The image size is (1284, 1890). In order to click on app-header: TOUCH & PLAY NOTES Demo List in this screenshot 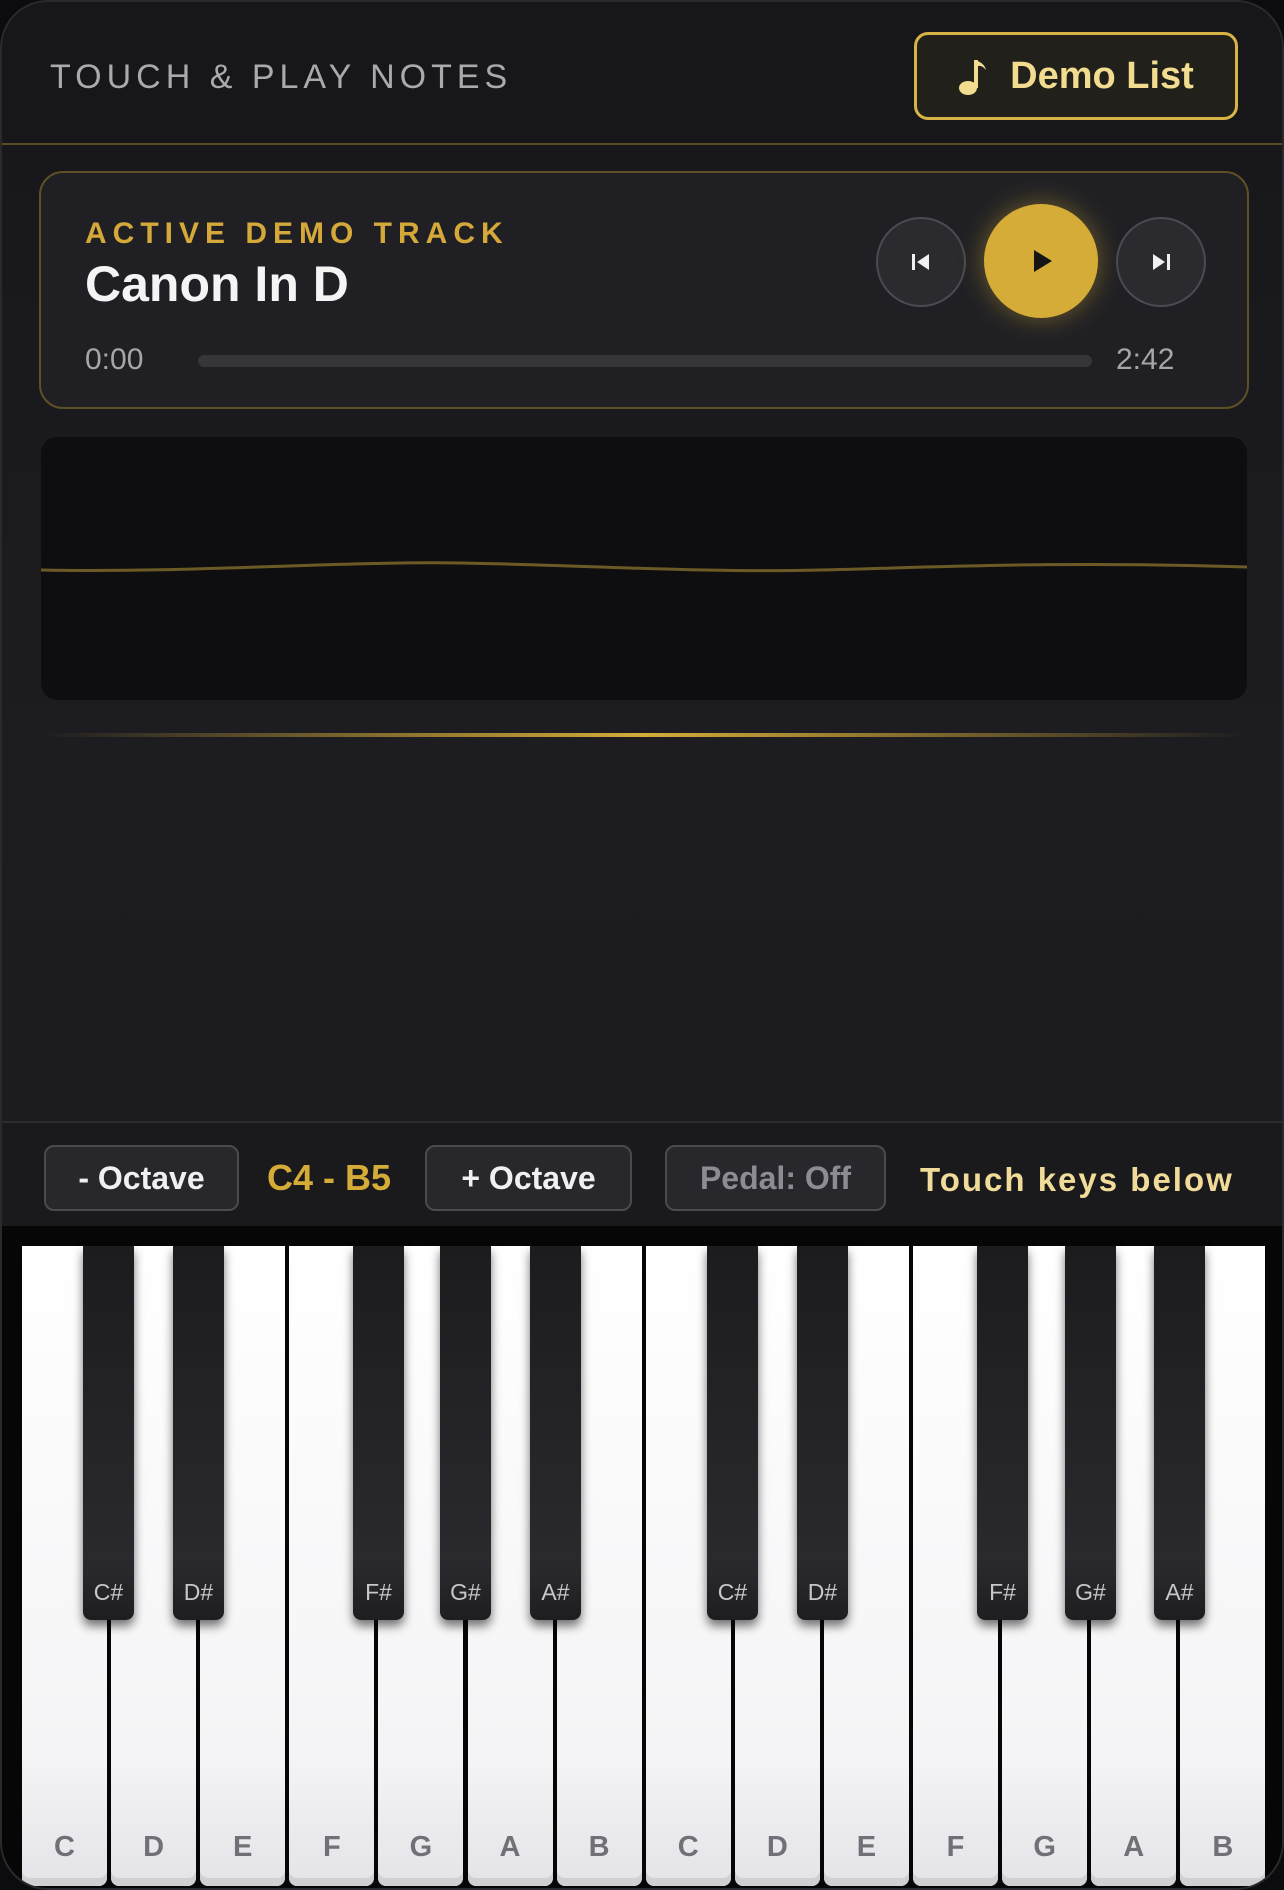, I will do `click(642, 73)`.